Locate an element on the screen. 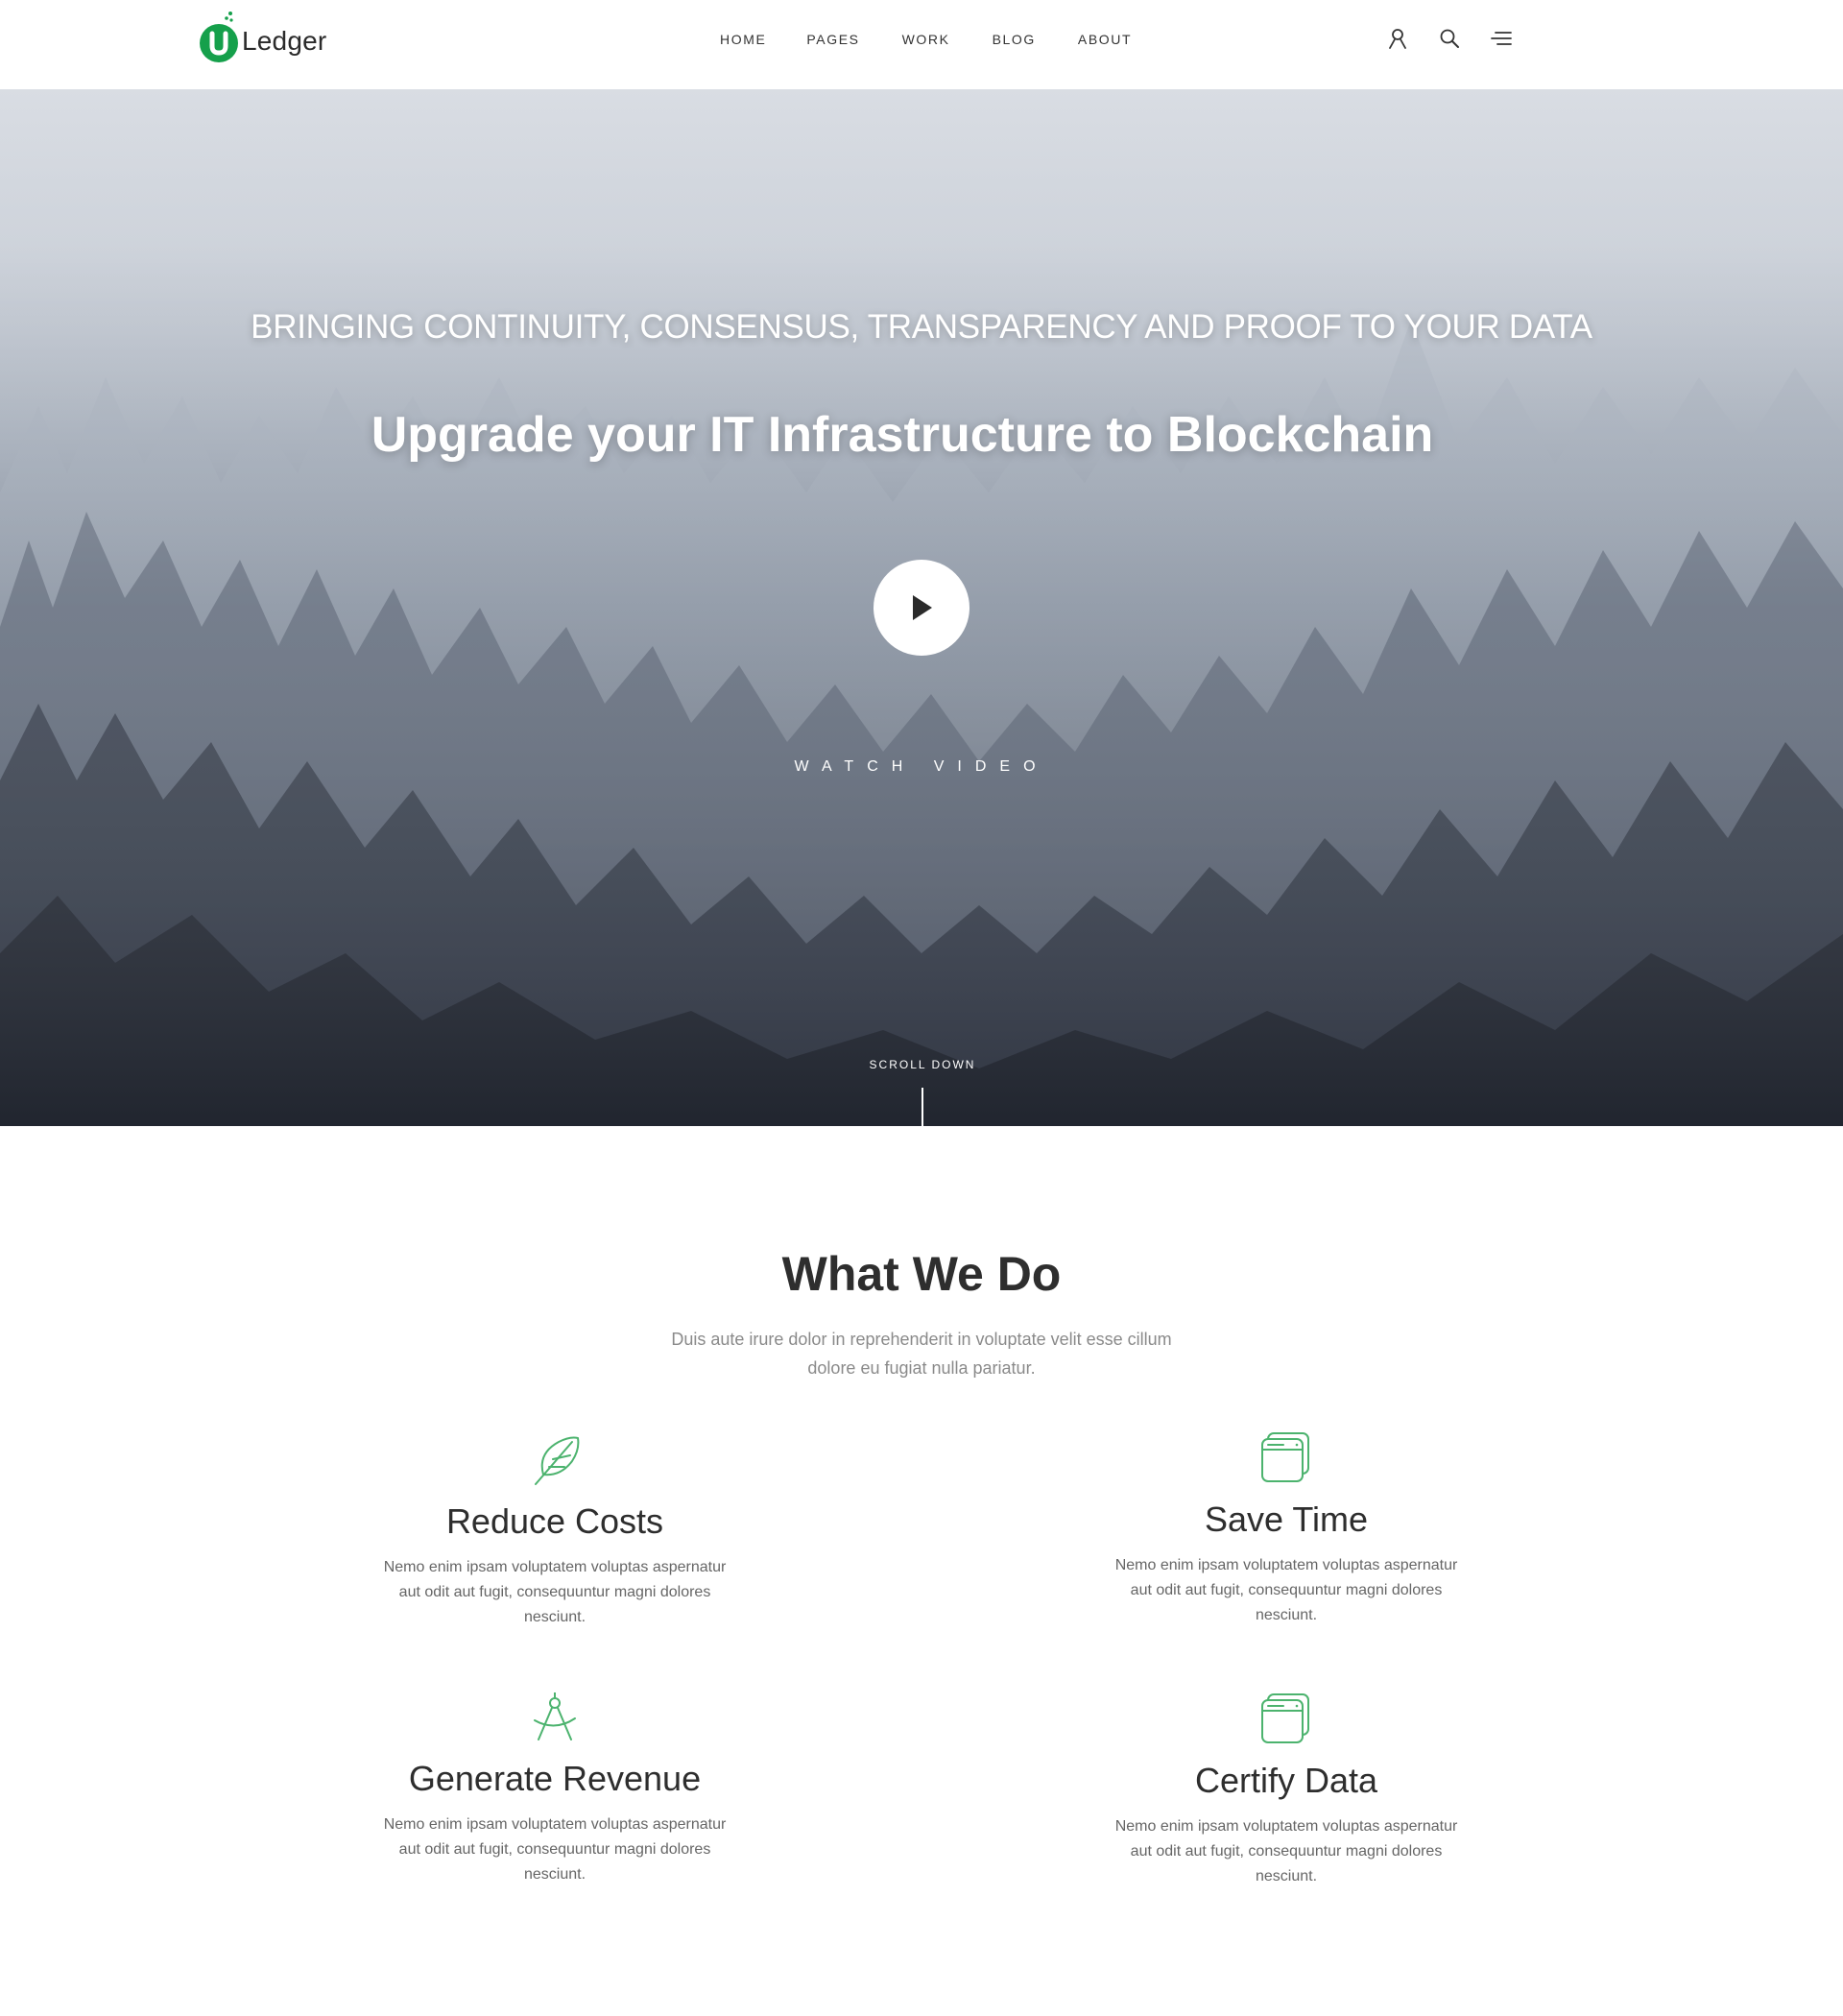 Image resolution: width=1843 pixels, height=2016 pixels. main-nav: HOME PAGES WORK BLOG ABOUT is located at coordinates (947, 39).